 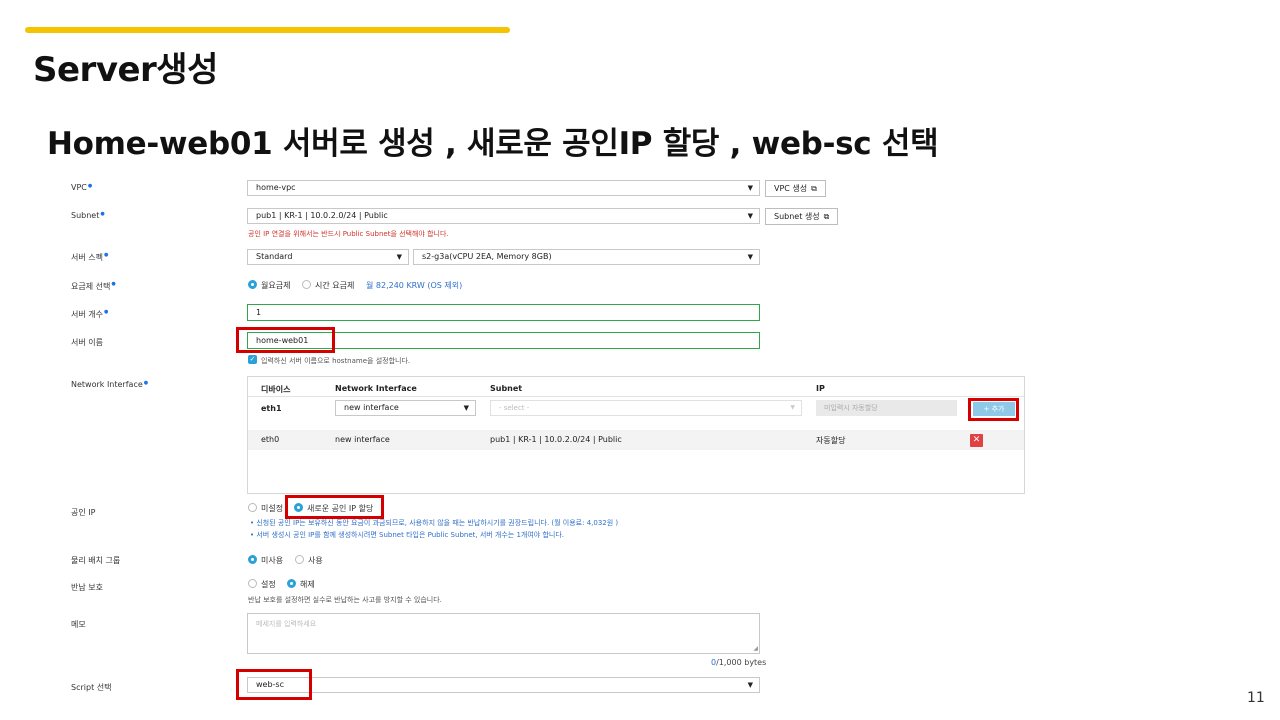 I want to click on new-ip-input: 미입력시 자동할당, so click(x=886, y=408).